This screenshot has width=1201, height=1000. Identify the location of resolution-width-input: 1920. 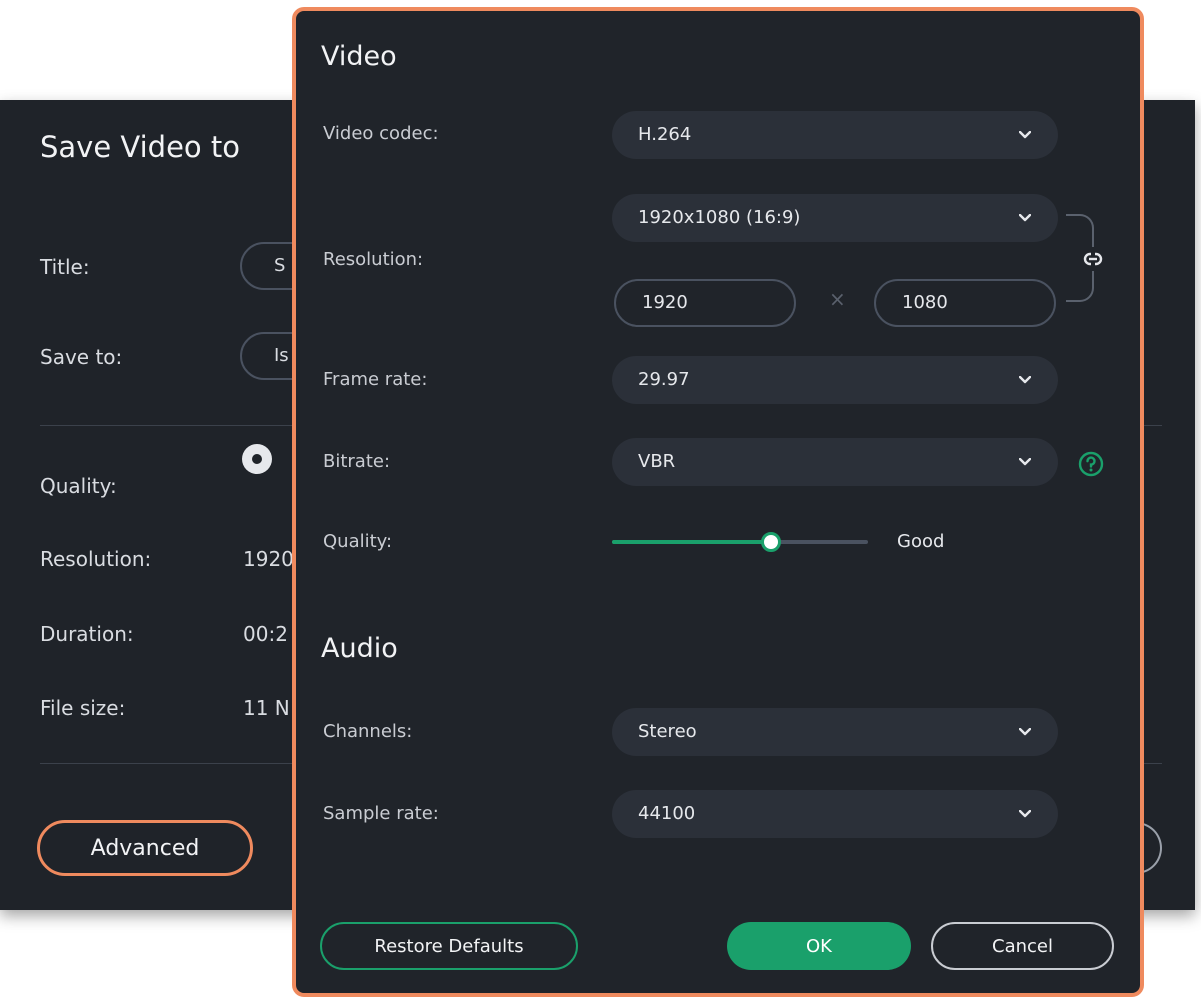
(705, 303).